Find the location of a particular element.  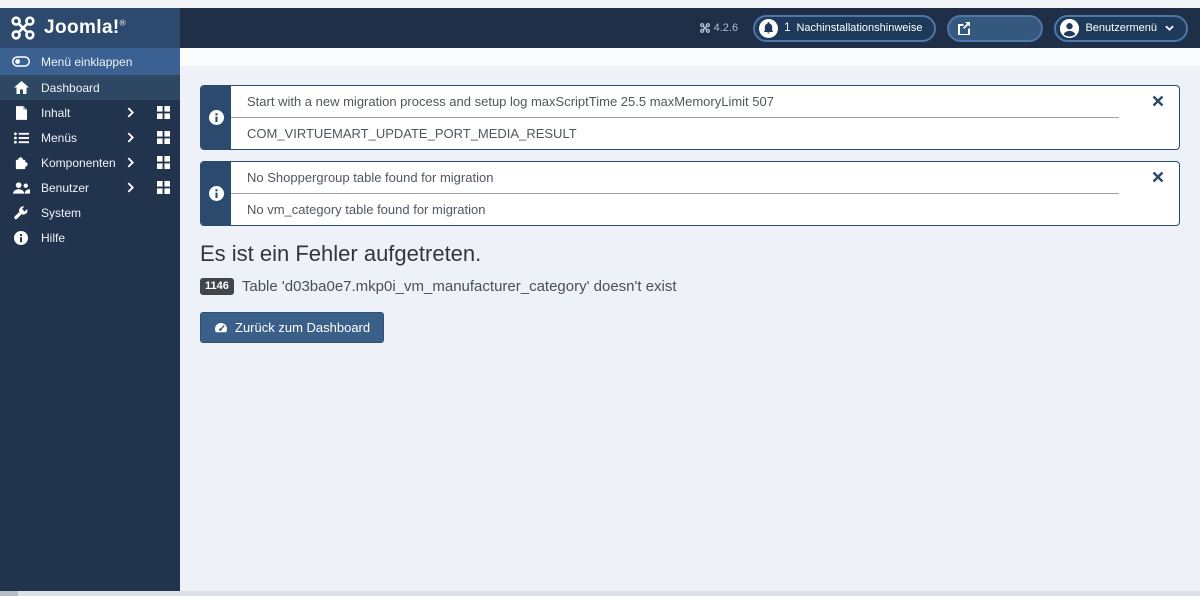

sidebar-item-label: Benutzer is located at coordinates (65, 187).